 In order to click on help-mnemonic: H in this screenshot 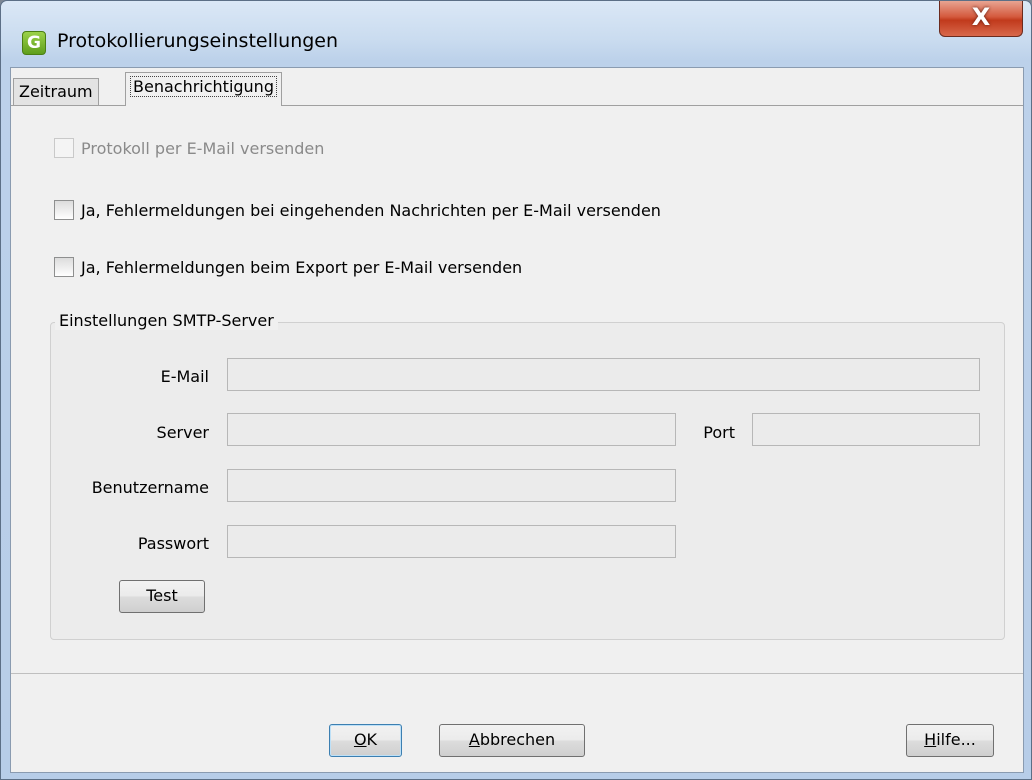, I will do `click(930, 739)`.